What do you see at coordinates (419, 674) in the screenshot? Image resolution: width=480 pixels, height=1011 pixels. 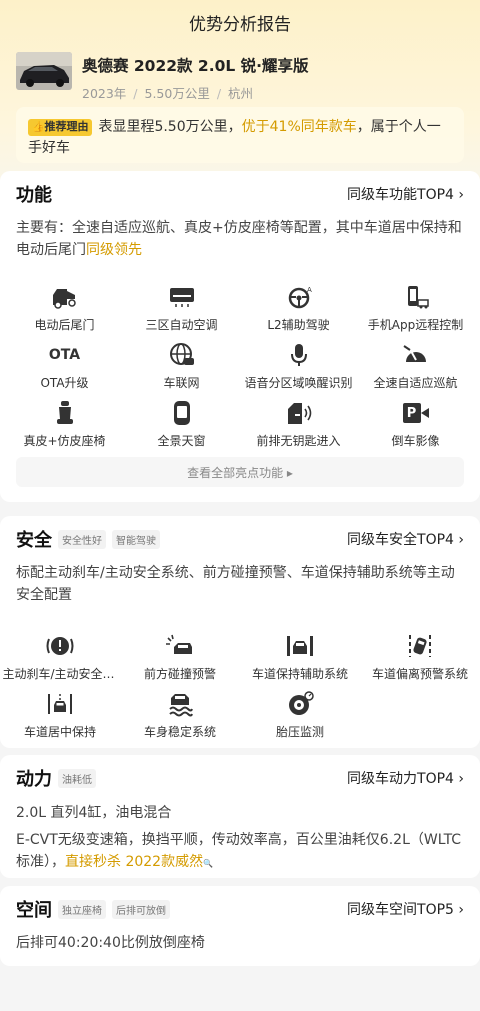 I see `safety-label: 车道偏离预警系统` at bounding box center [419, 674].